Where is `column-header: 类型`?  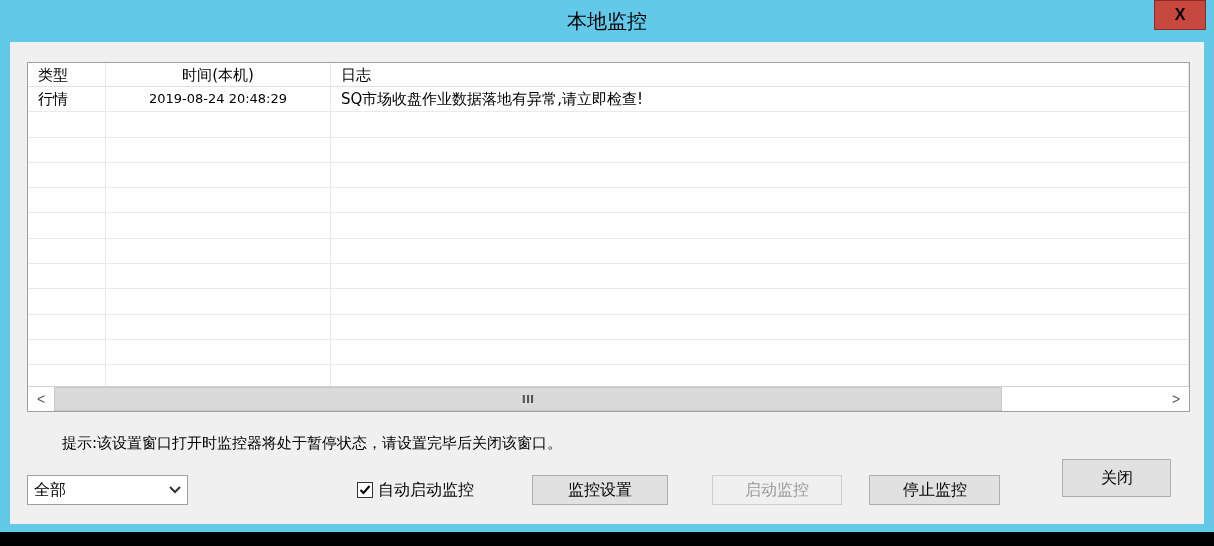
column-header: 类型 is located at coordinates (67, 74).